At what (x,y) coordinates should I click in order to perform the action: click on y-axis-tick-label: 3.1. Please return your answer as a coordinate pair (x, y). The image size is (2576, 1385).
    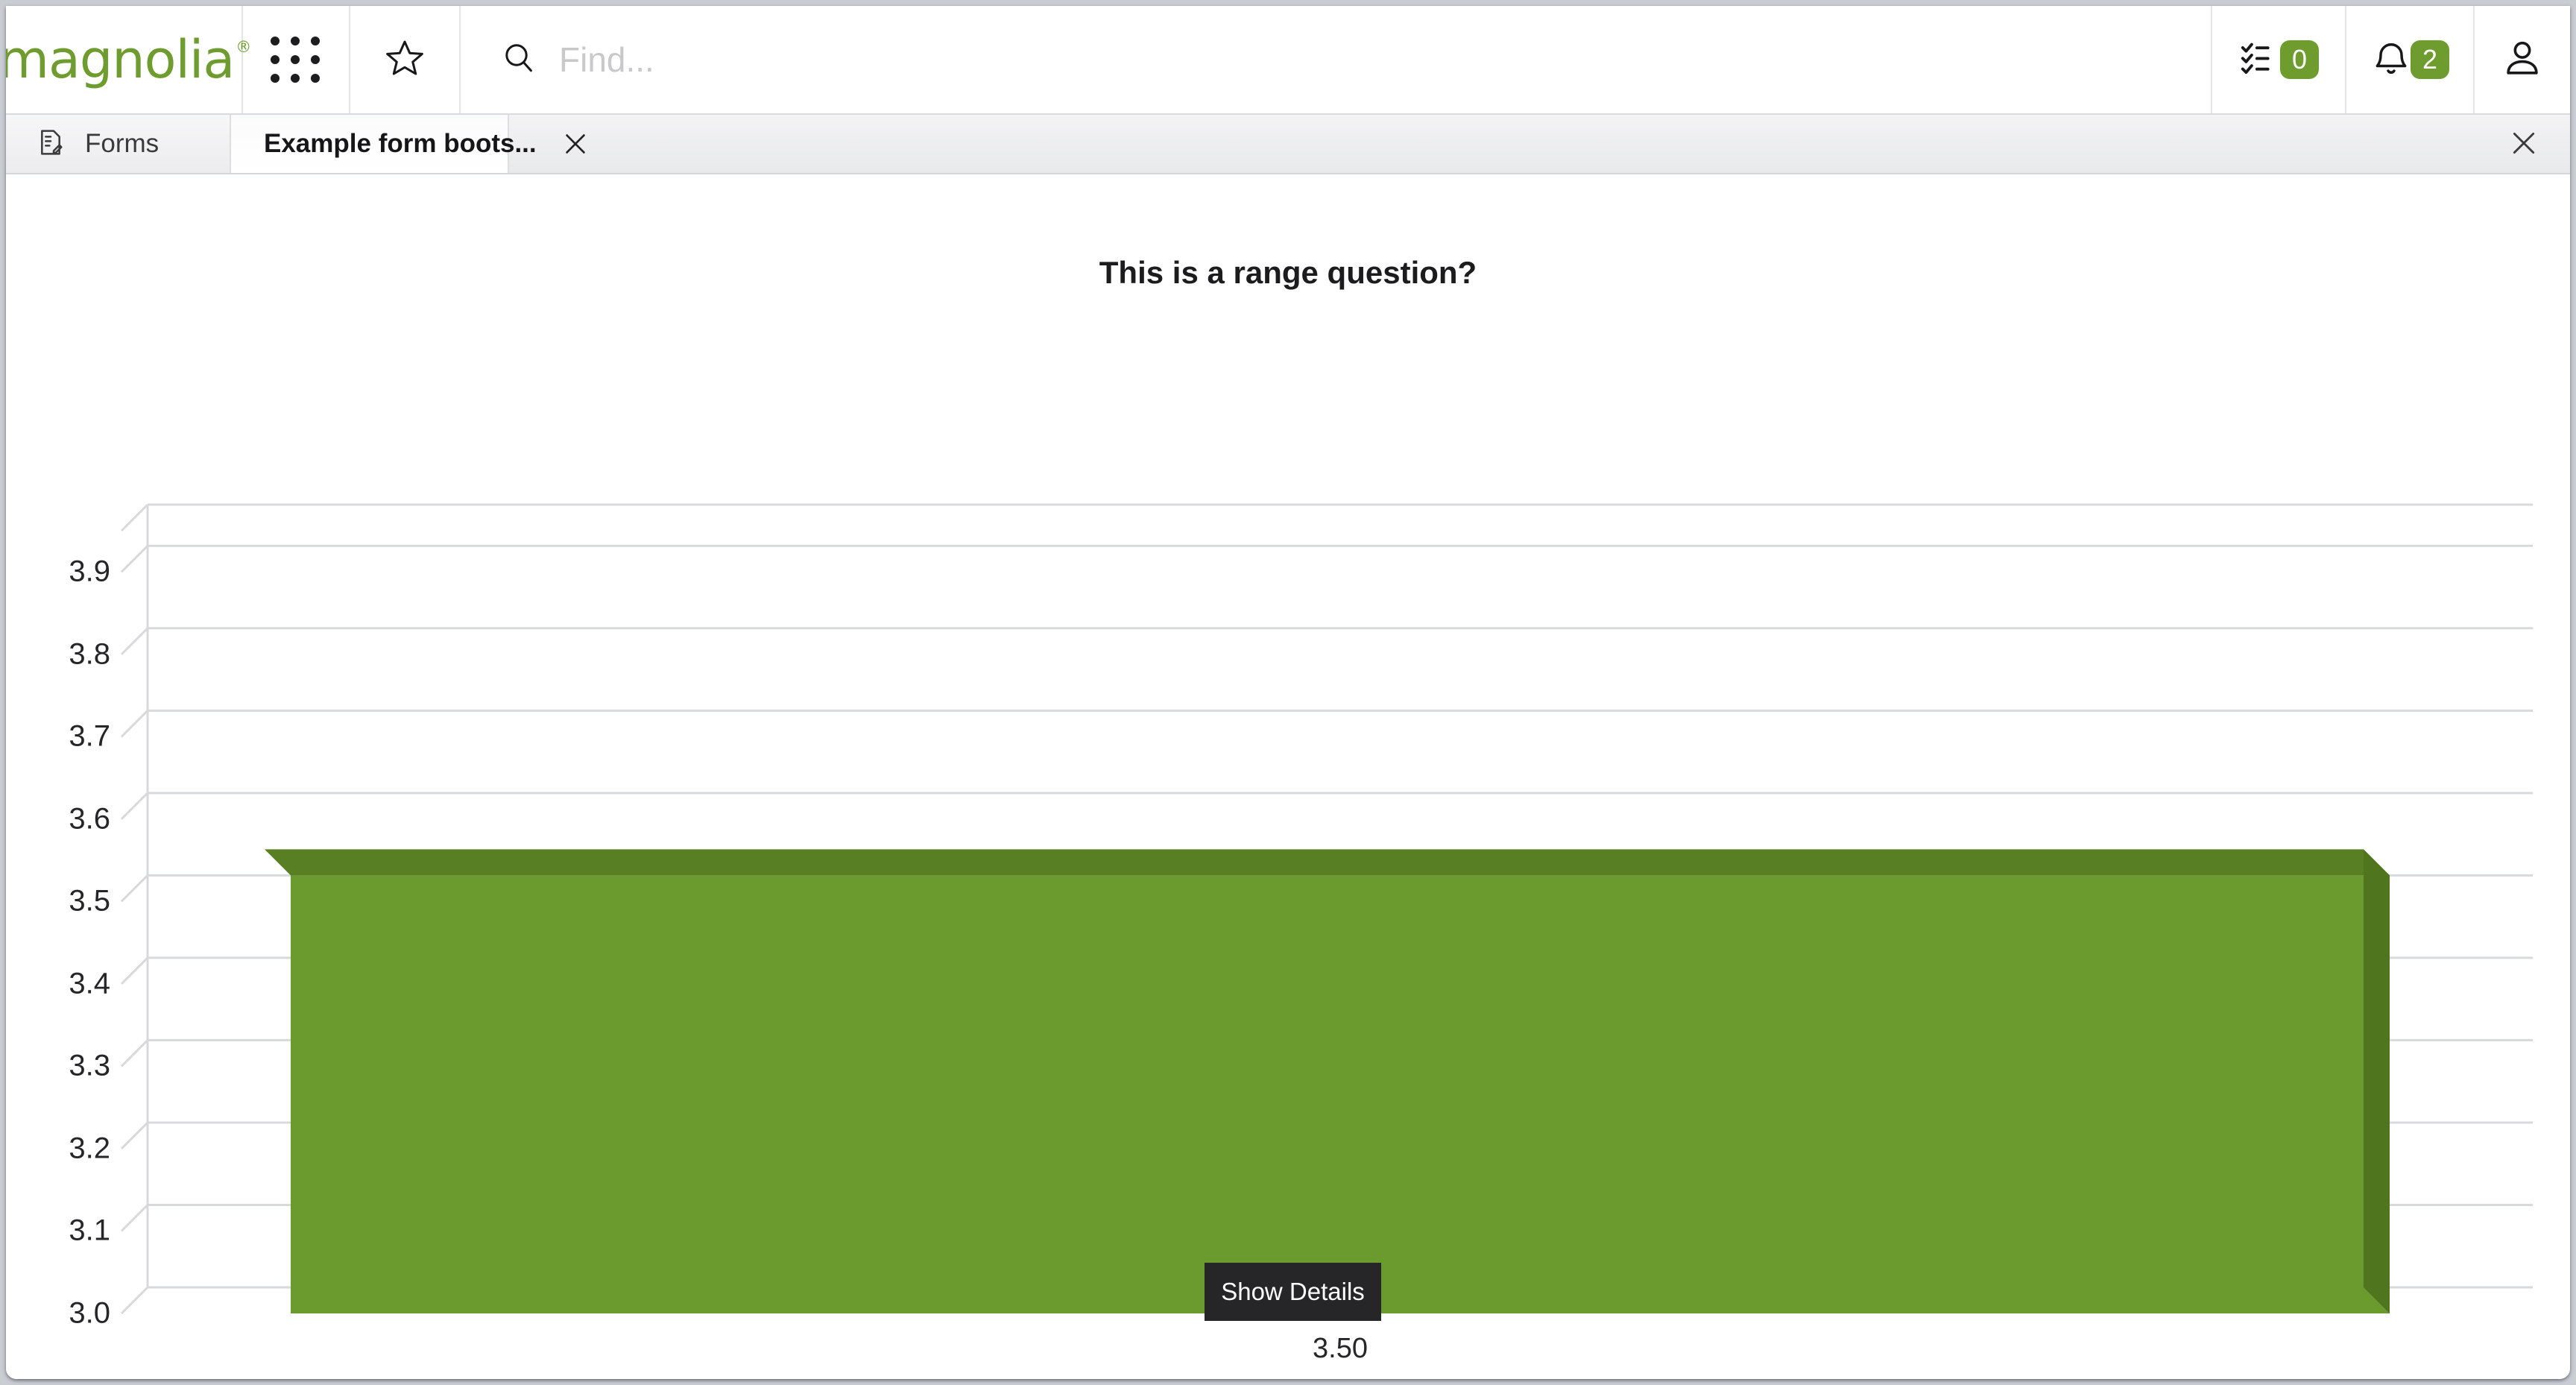
    Looking at the image, I should click on (89, 1230).